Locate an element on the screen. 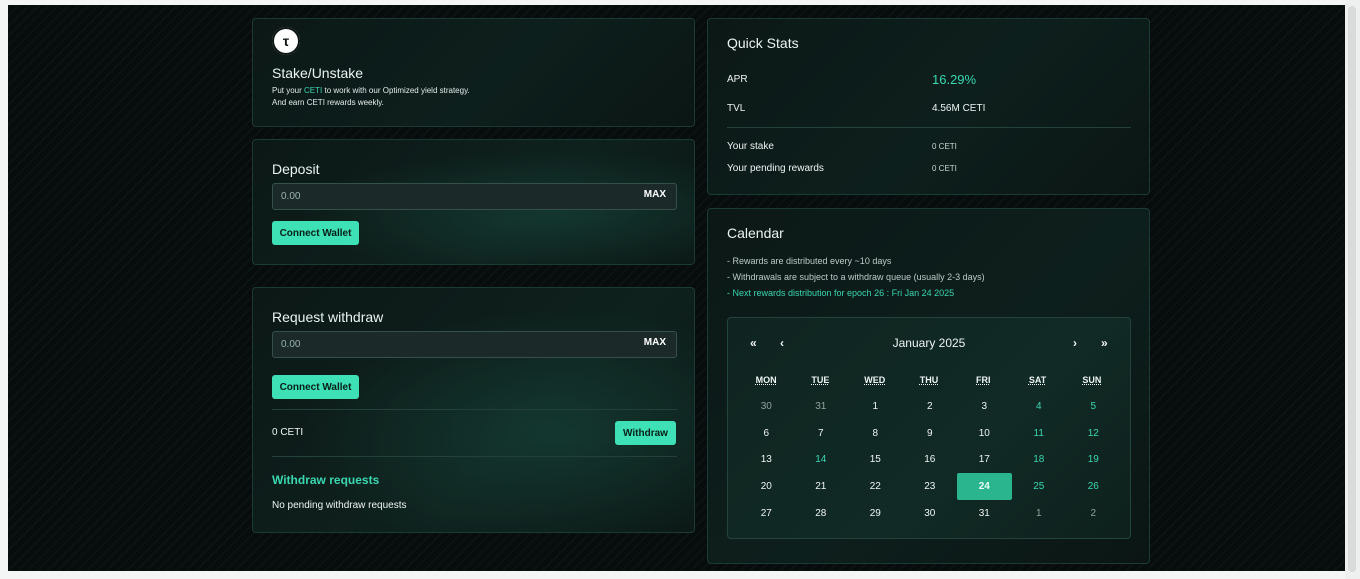  page-scrollbar is located at coordinates (1352, 289).